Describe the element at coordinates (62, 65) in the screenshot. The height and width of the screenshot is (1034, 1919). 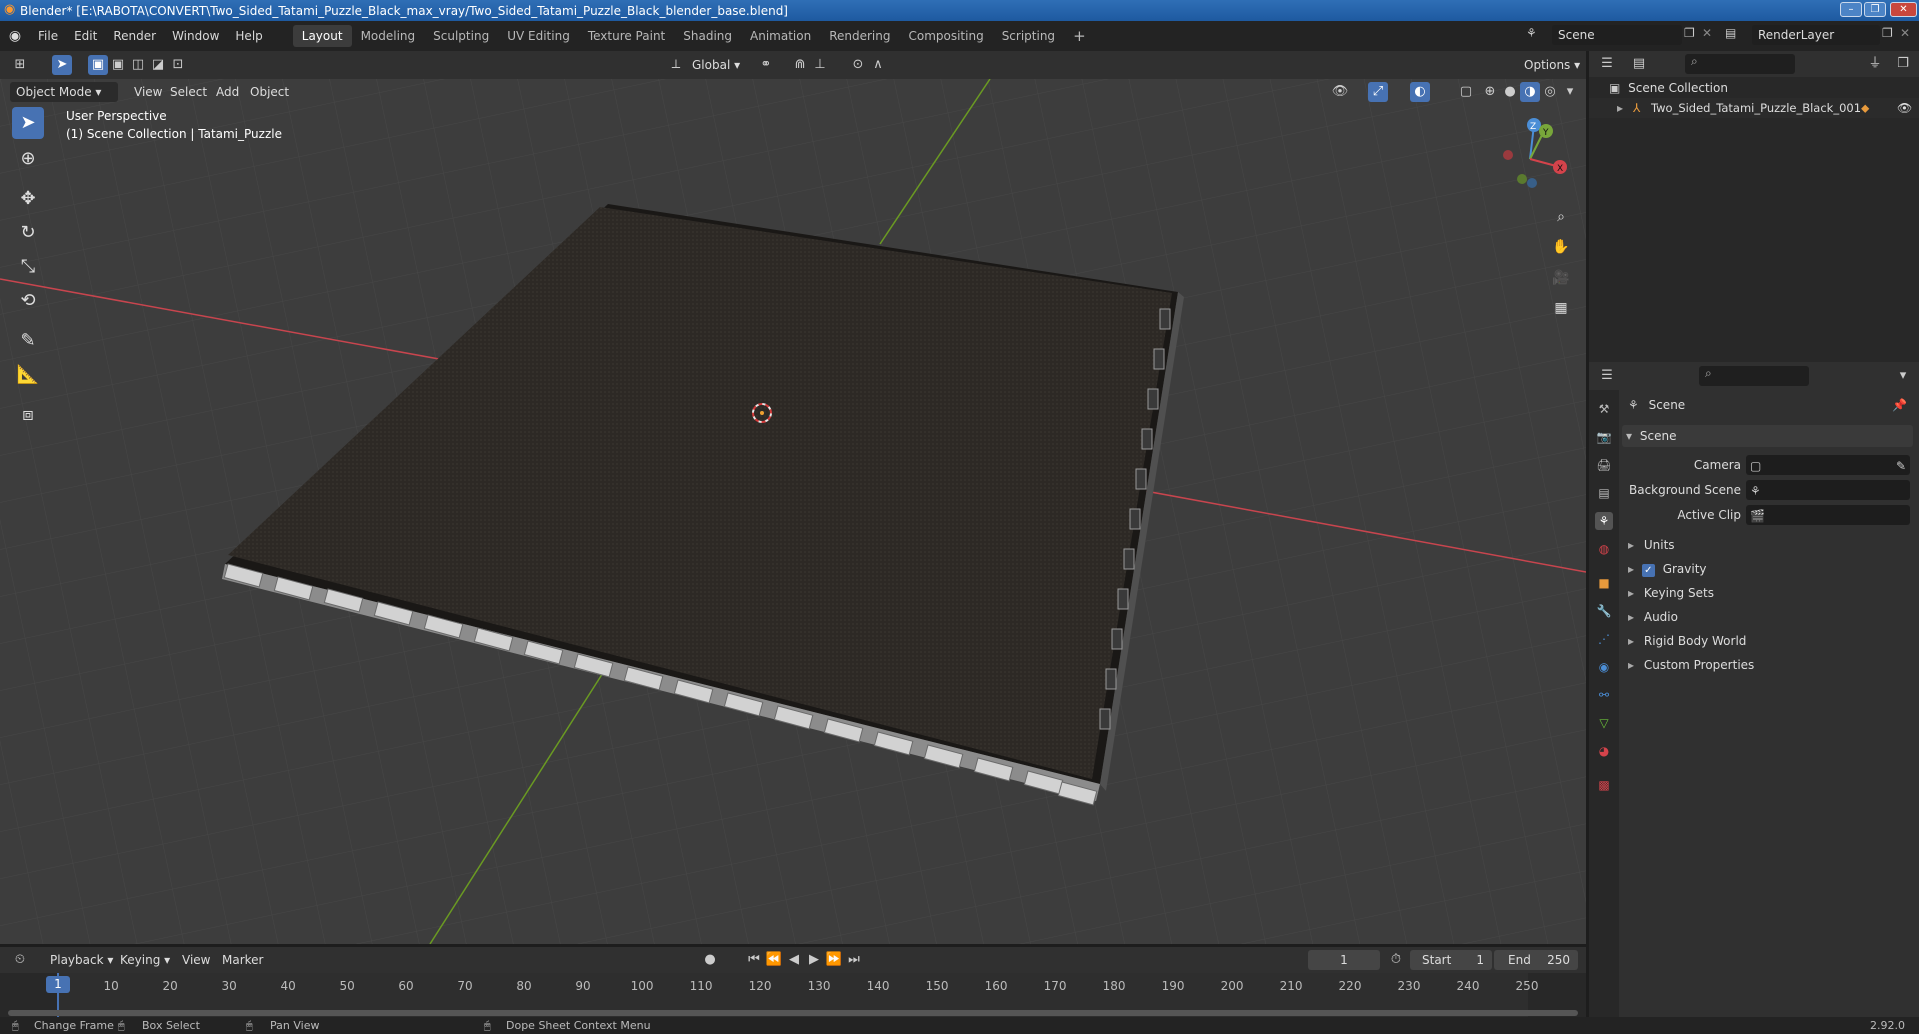
I see `select-tool-icon: ➤` at that location.